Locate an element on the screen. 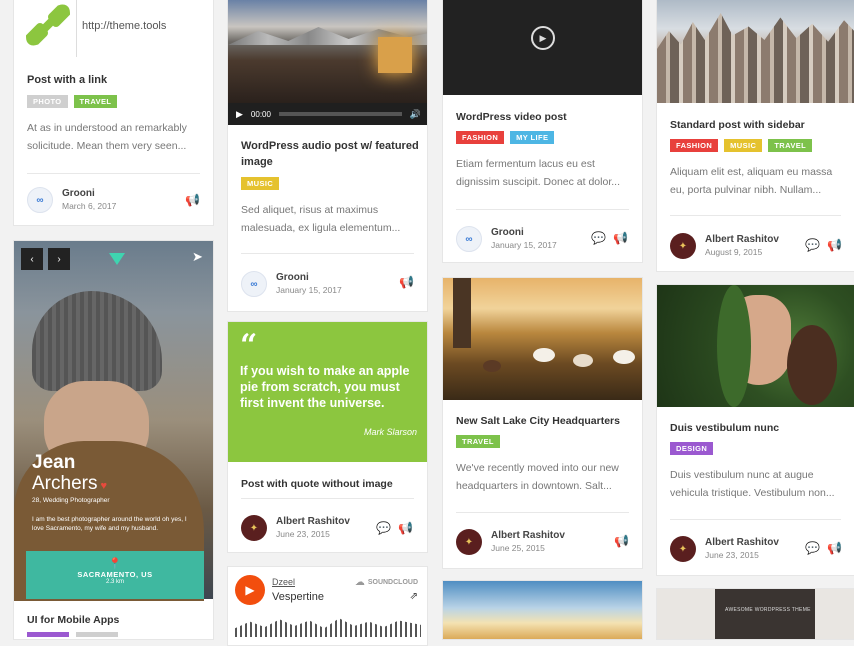  location-panel: 📍 SACRAMENTO, US 2.3 km is located at coordinates (115, 575).